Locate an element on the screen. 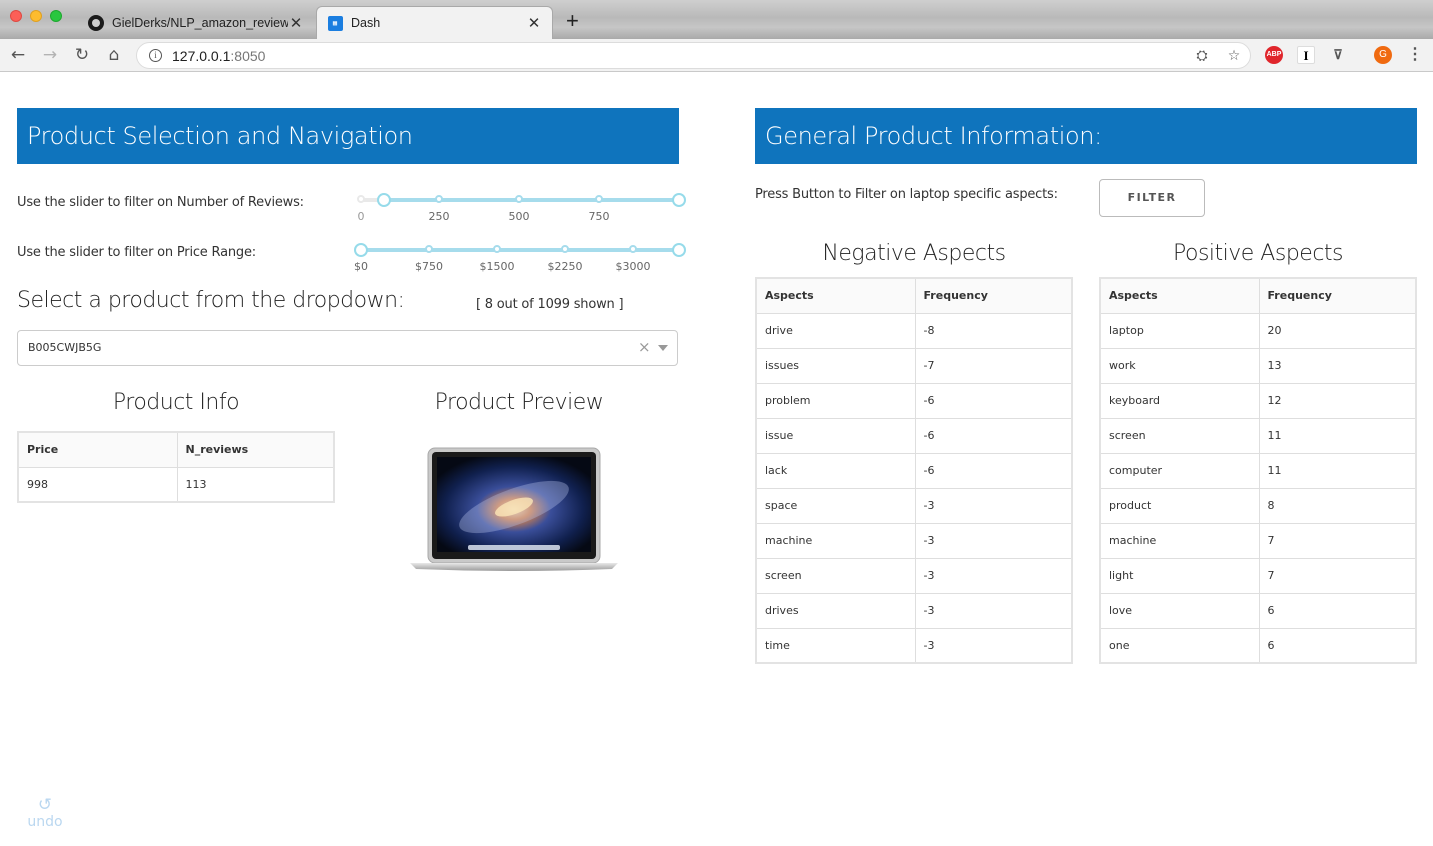 The image size is (1433, 846). address-bar: i 127.0.0.1:8050 ⛭ ☆ is located at coordinates (693, 55).